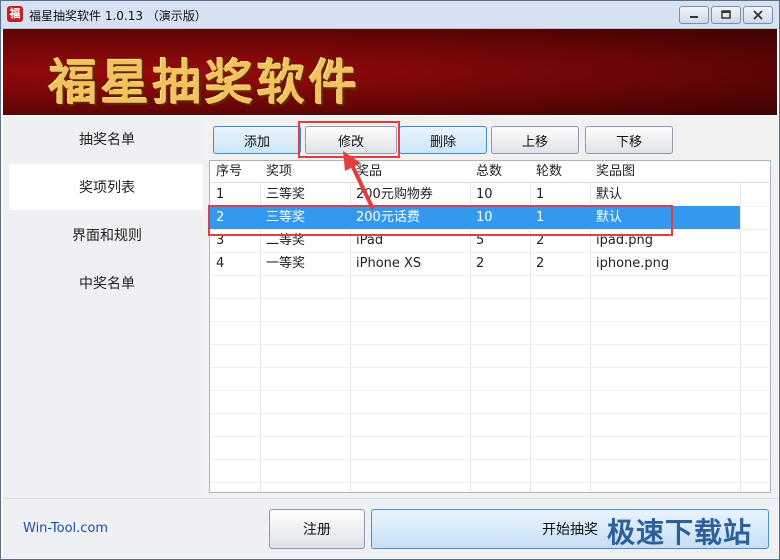 This screenshot has width=780, height=560. Describe the element at coordinates (665, 172) in the screenshot. I see `column-header-image: 奖品图` at that location.